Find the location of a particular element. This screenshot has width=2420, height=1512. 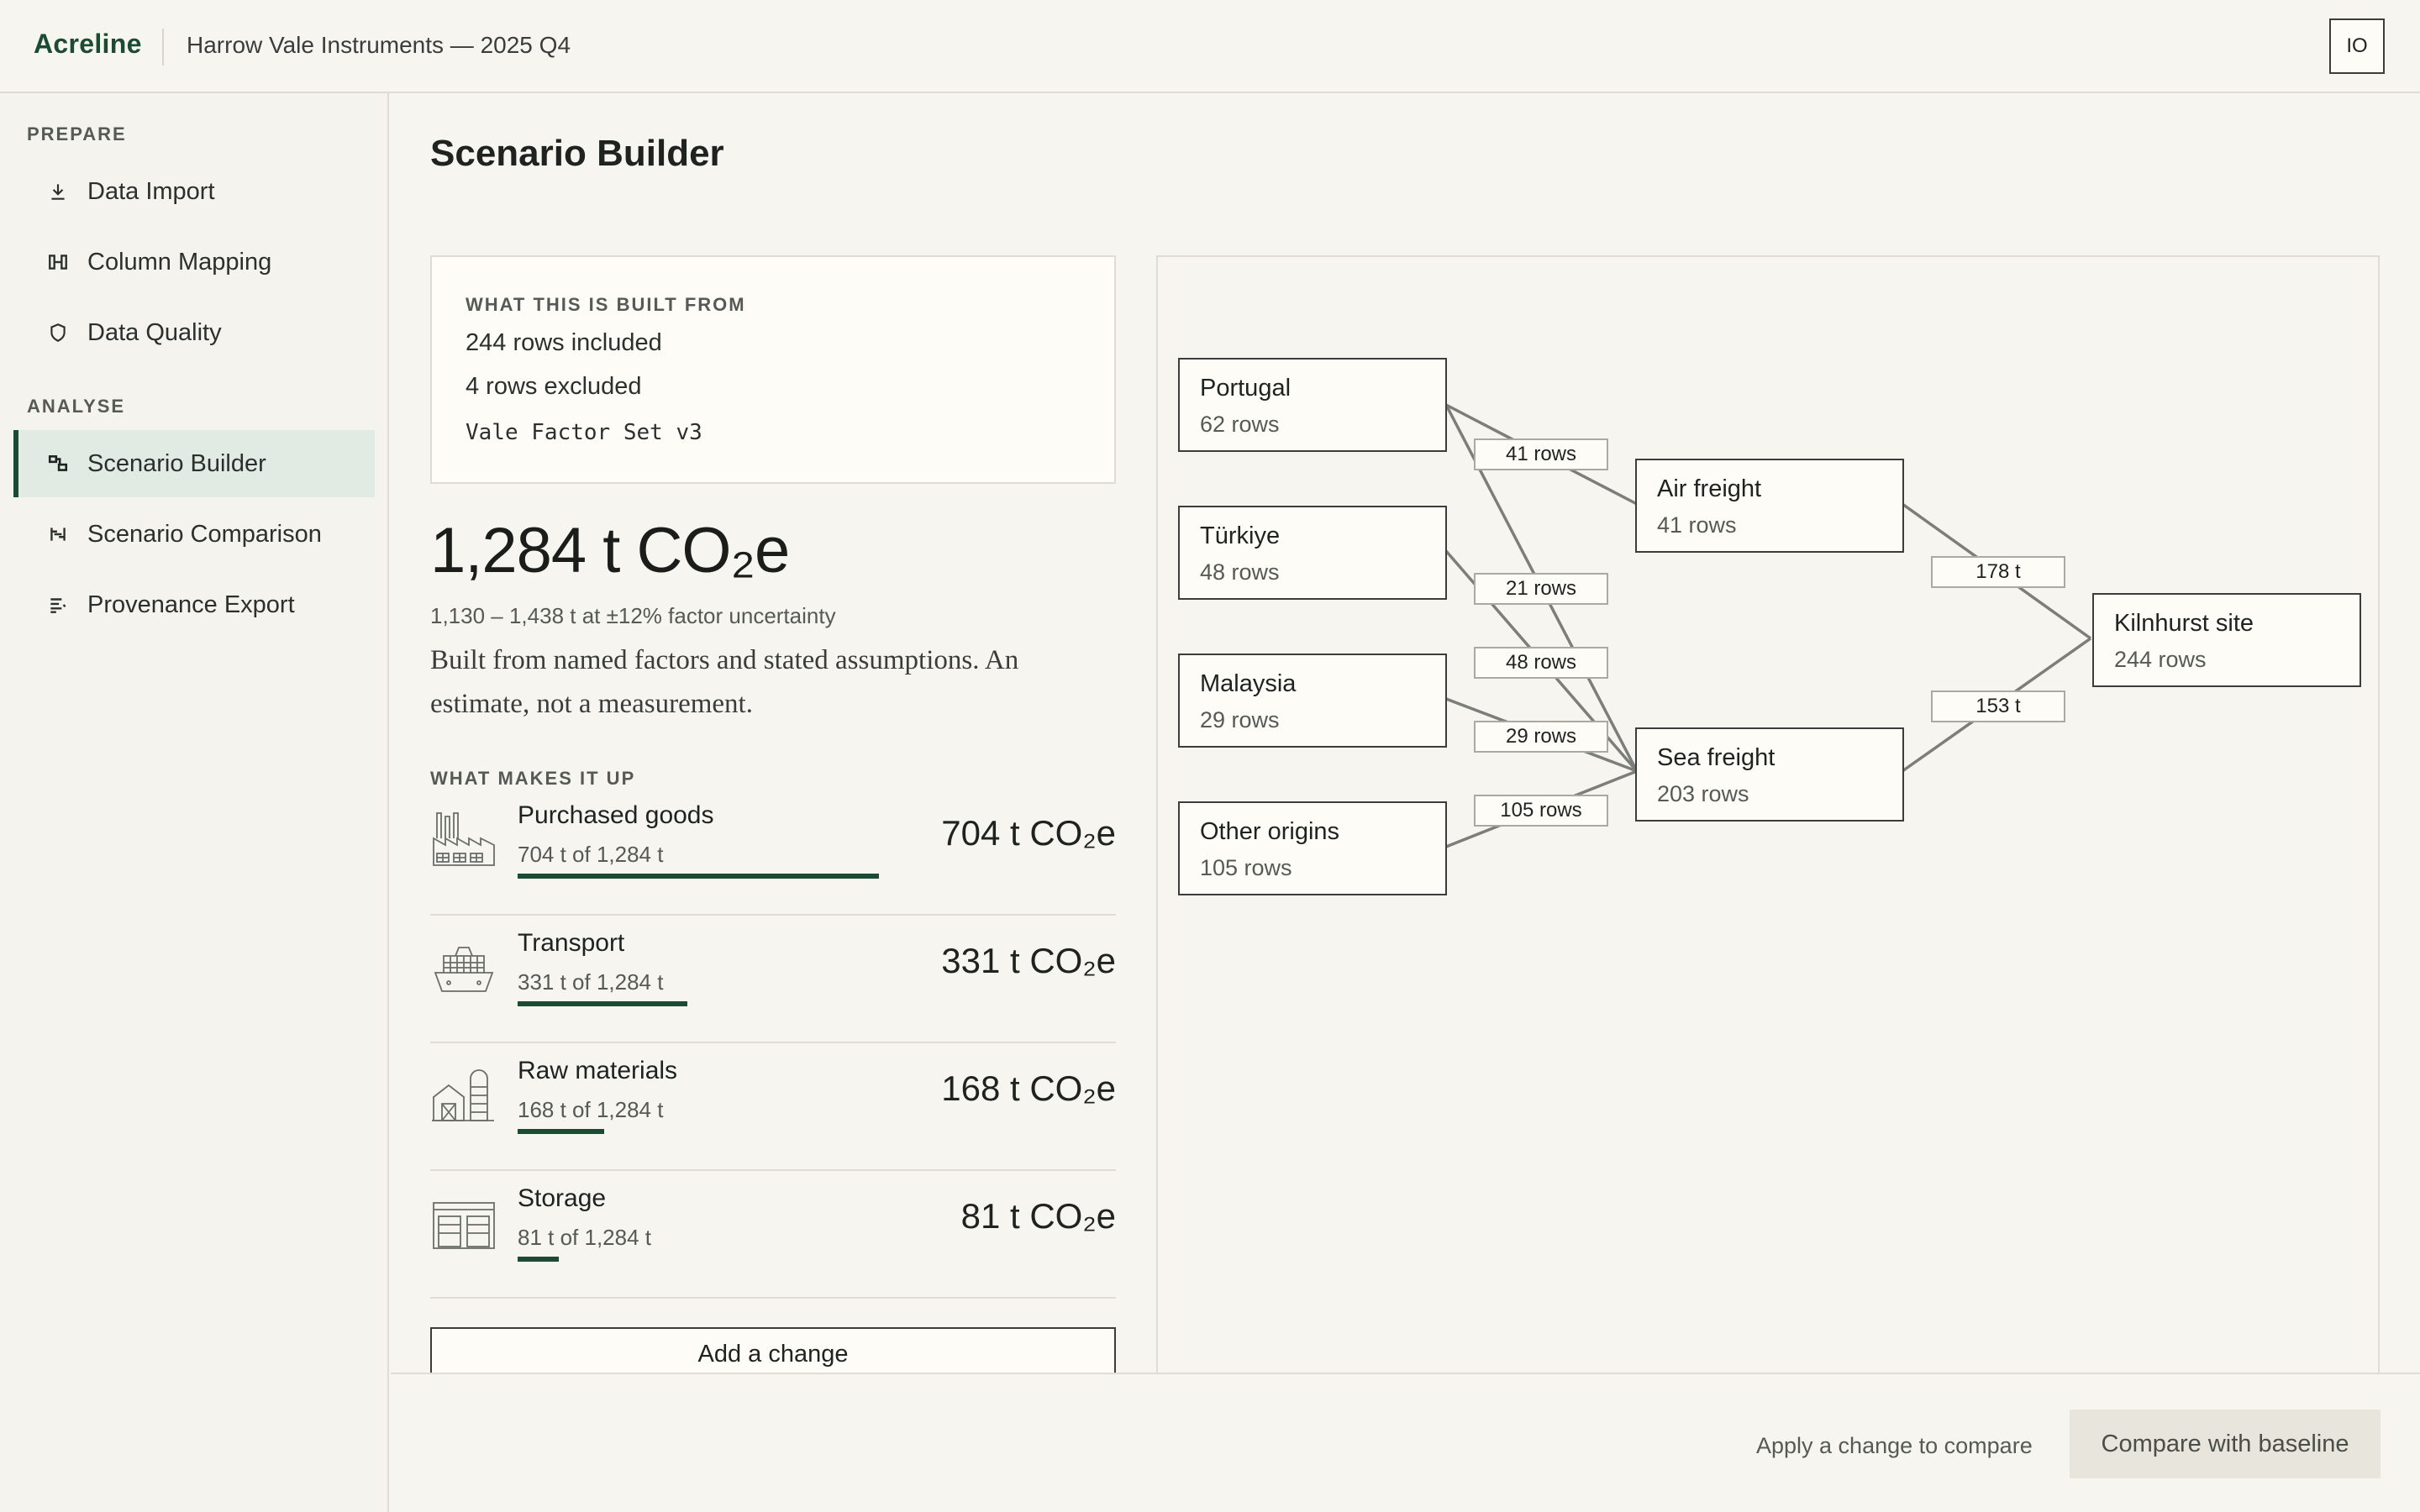

node-rows: 244 rows is located at coordinates (2160, 659).